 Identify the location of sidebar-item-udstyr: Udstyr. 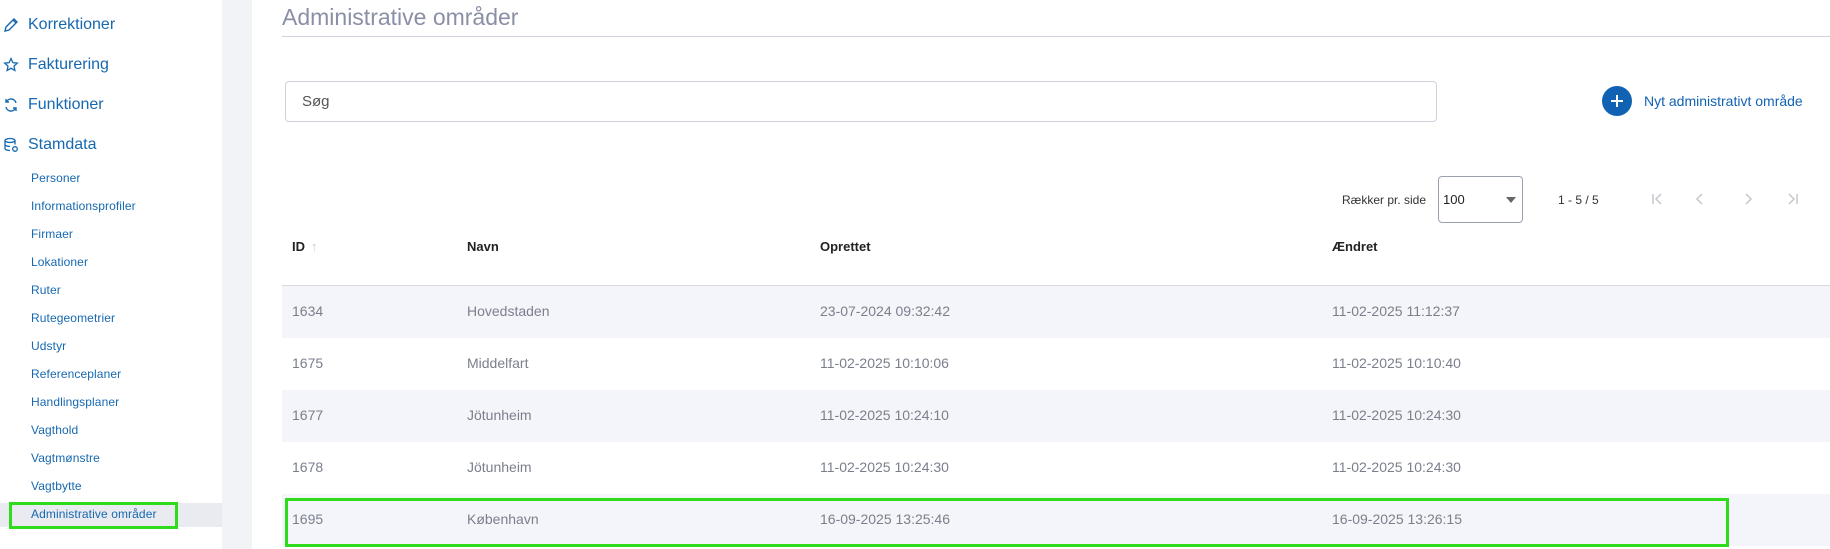
(48, 346).